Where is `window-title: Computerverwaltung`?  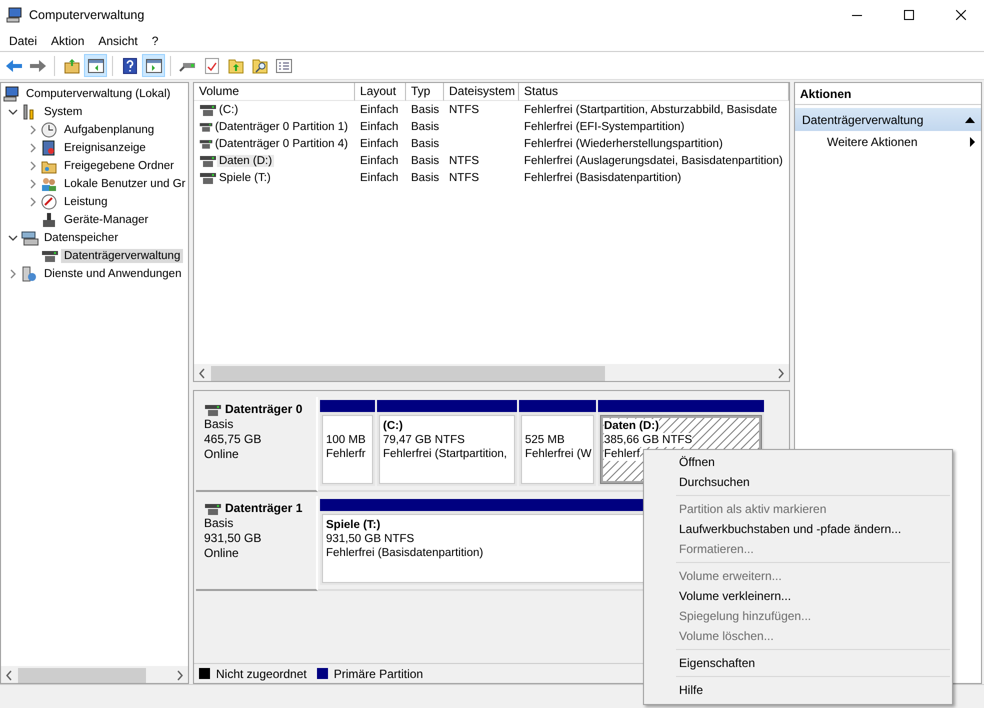 window-title: Computerverwaltung is located at coordinates (87, 15).